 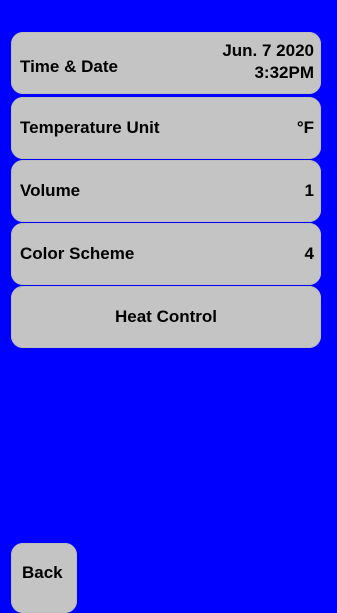 I want to click on volume-label: Volume, so click(x=50, y=190).